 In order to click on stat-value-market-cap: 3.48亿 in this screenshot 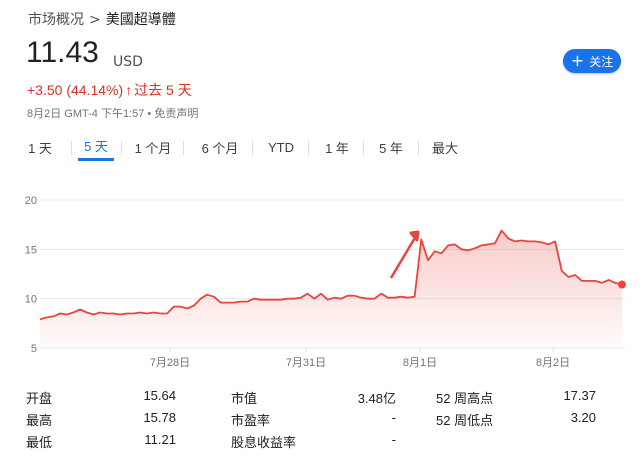, I will do `click(376, 398)`.